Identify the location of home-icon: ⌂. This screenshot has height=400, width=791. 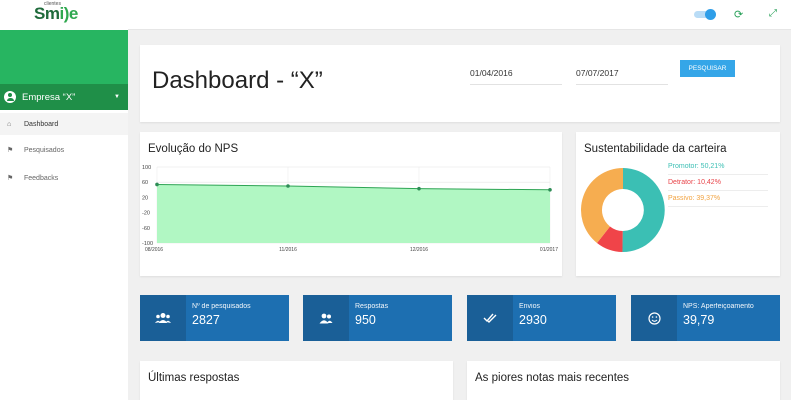
(9, 124).